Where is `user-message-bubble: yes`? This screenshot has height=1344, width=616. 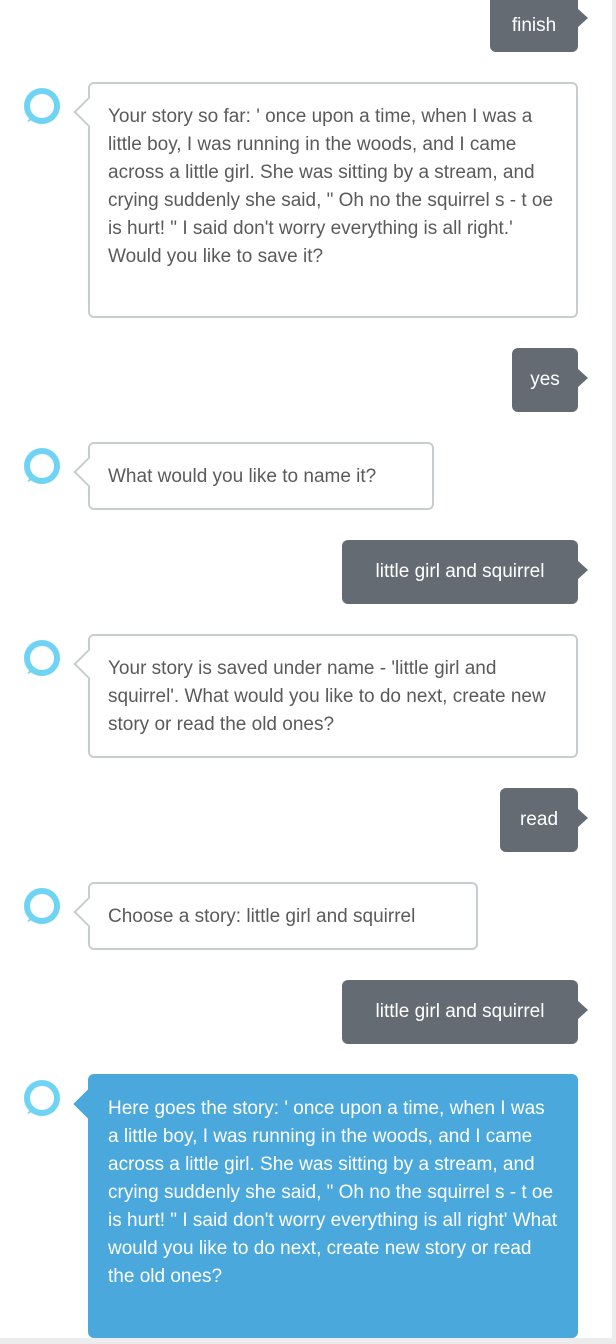
user-message-bubble: yes is located at coordinates (550, 380).